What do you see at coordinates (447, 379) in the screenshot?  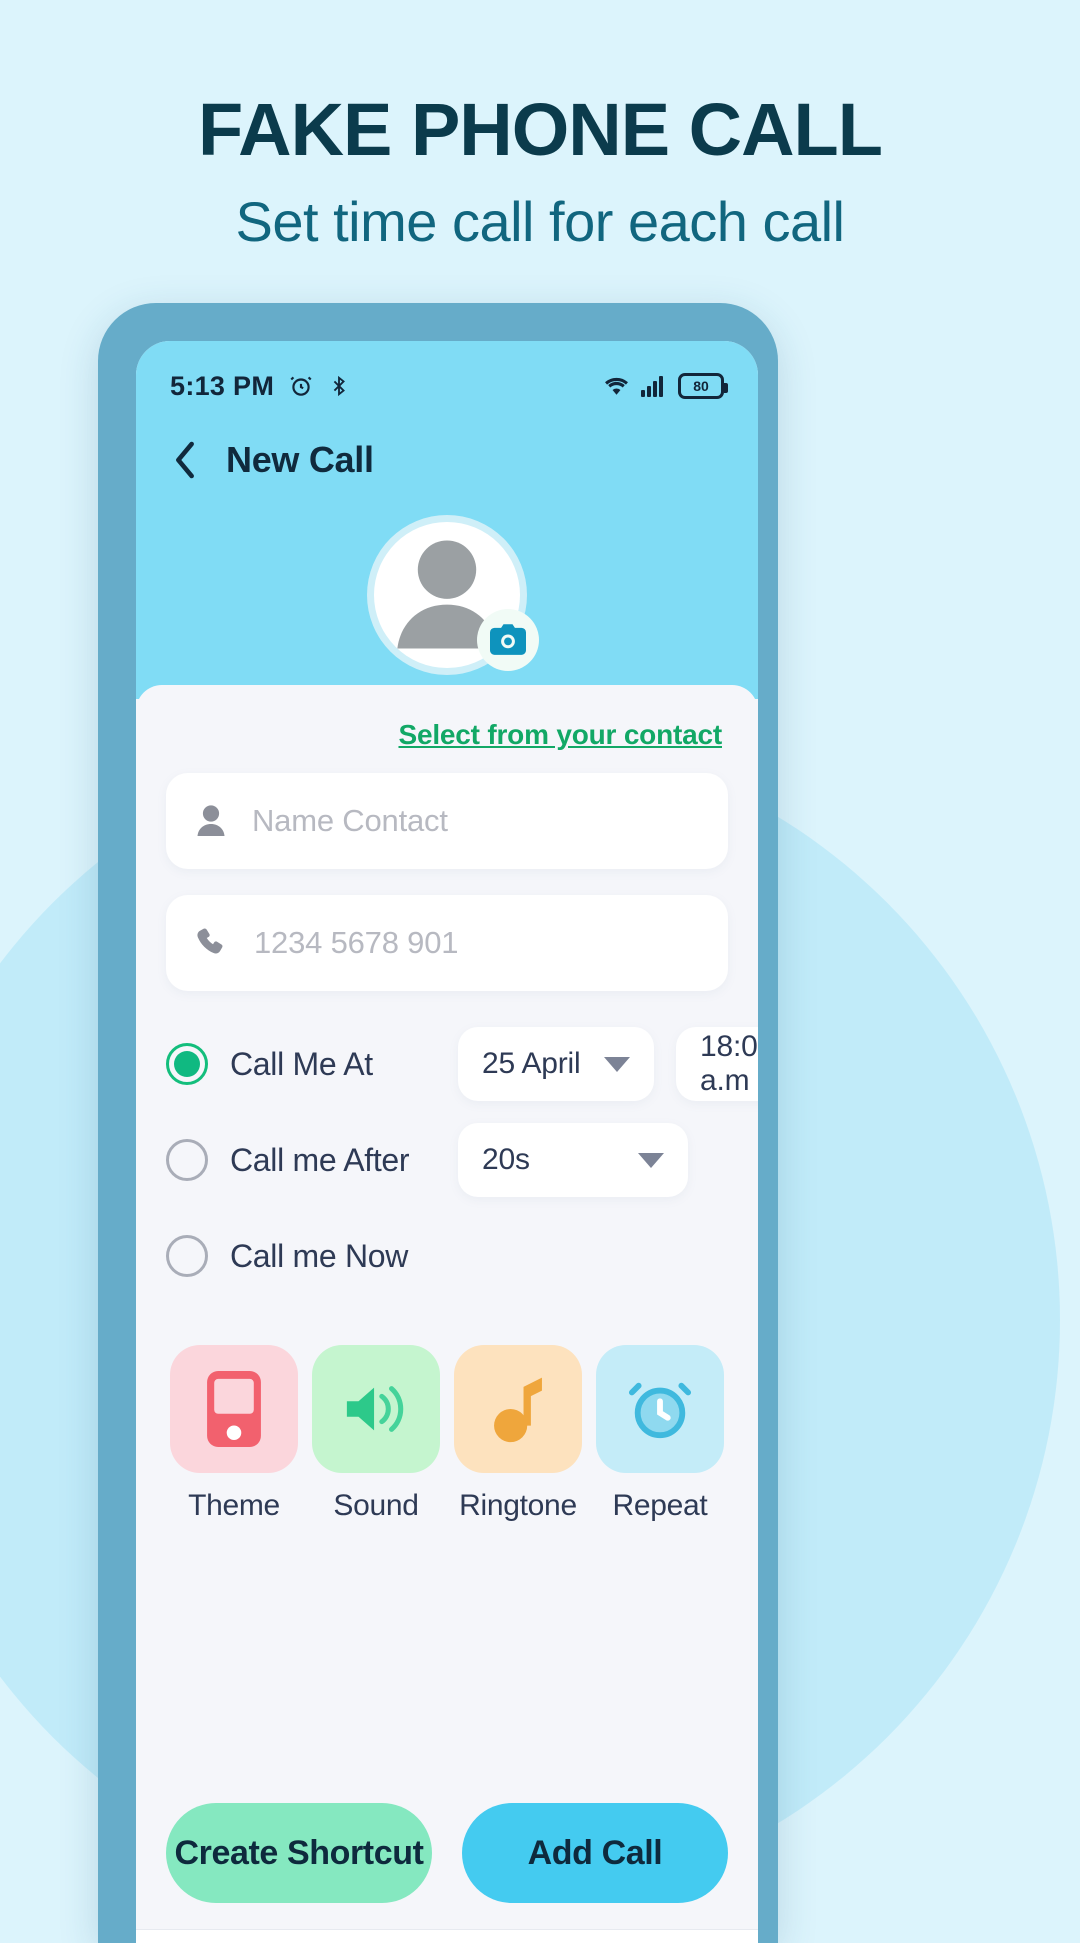 I see `status-bar: 5:13 PM 80` at bounding box center [447, 379].